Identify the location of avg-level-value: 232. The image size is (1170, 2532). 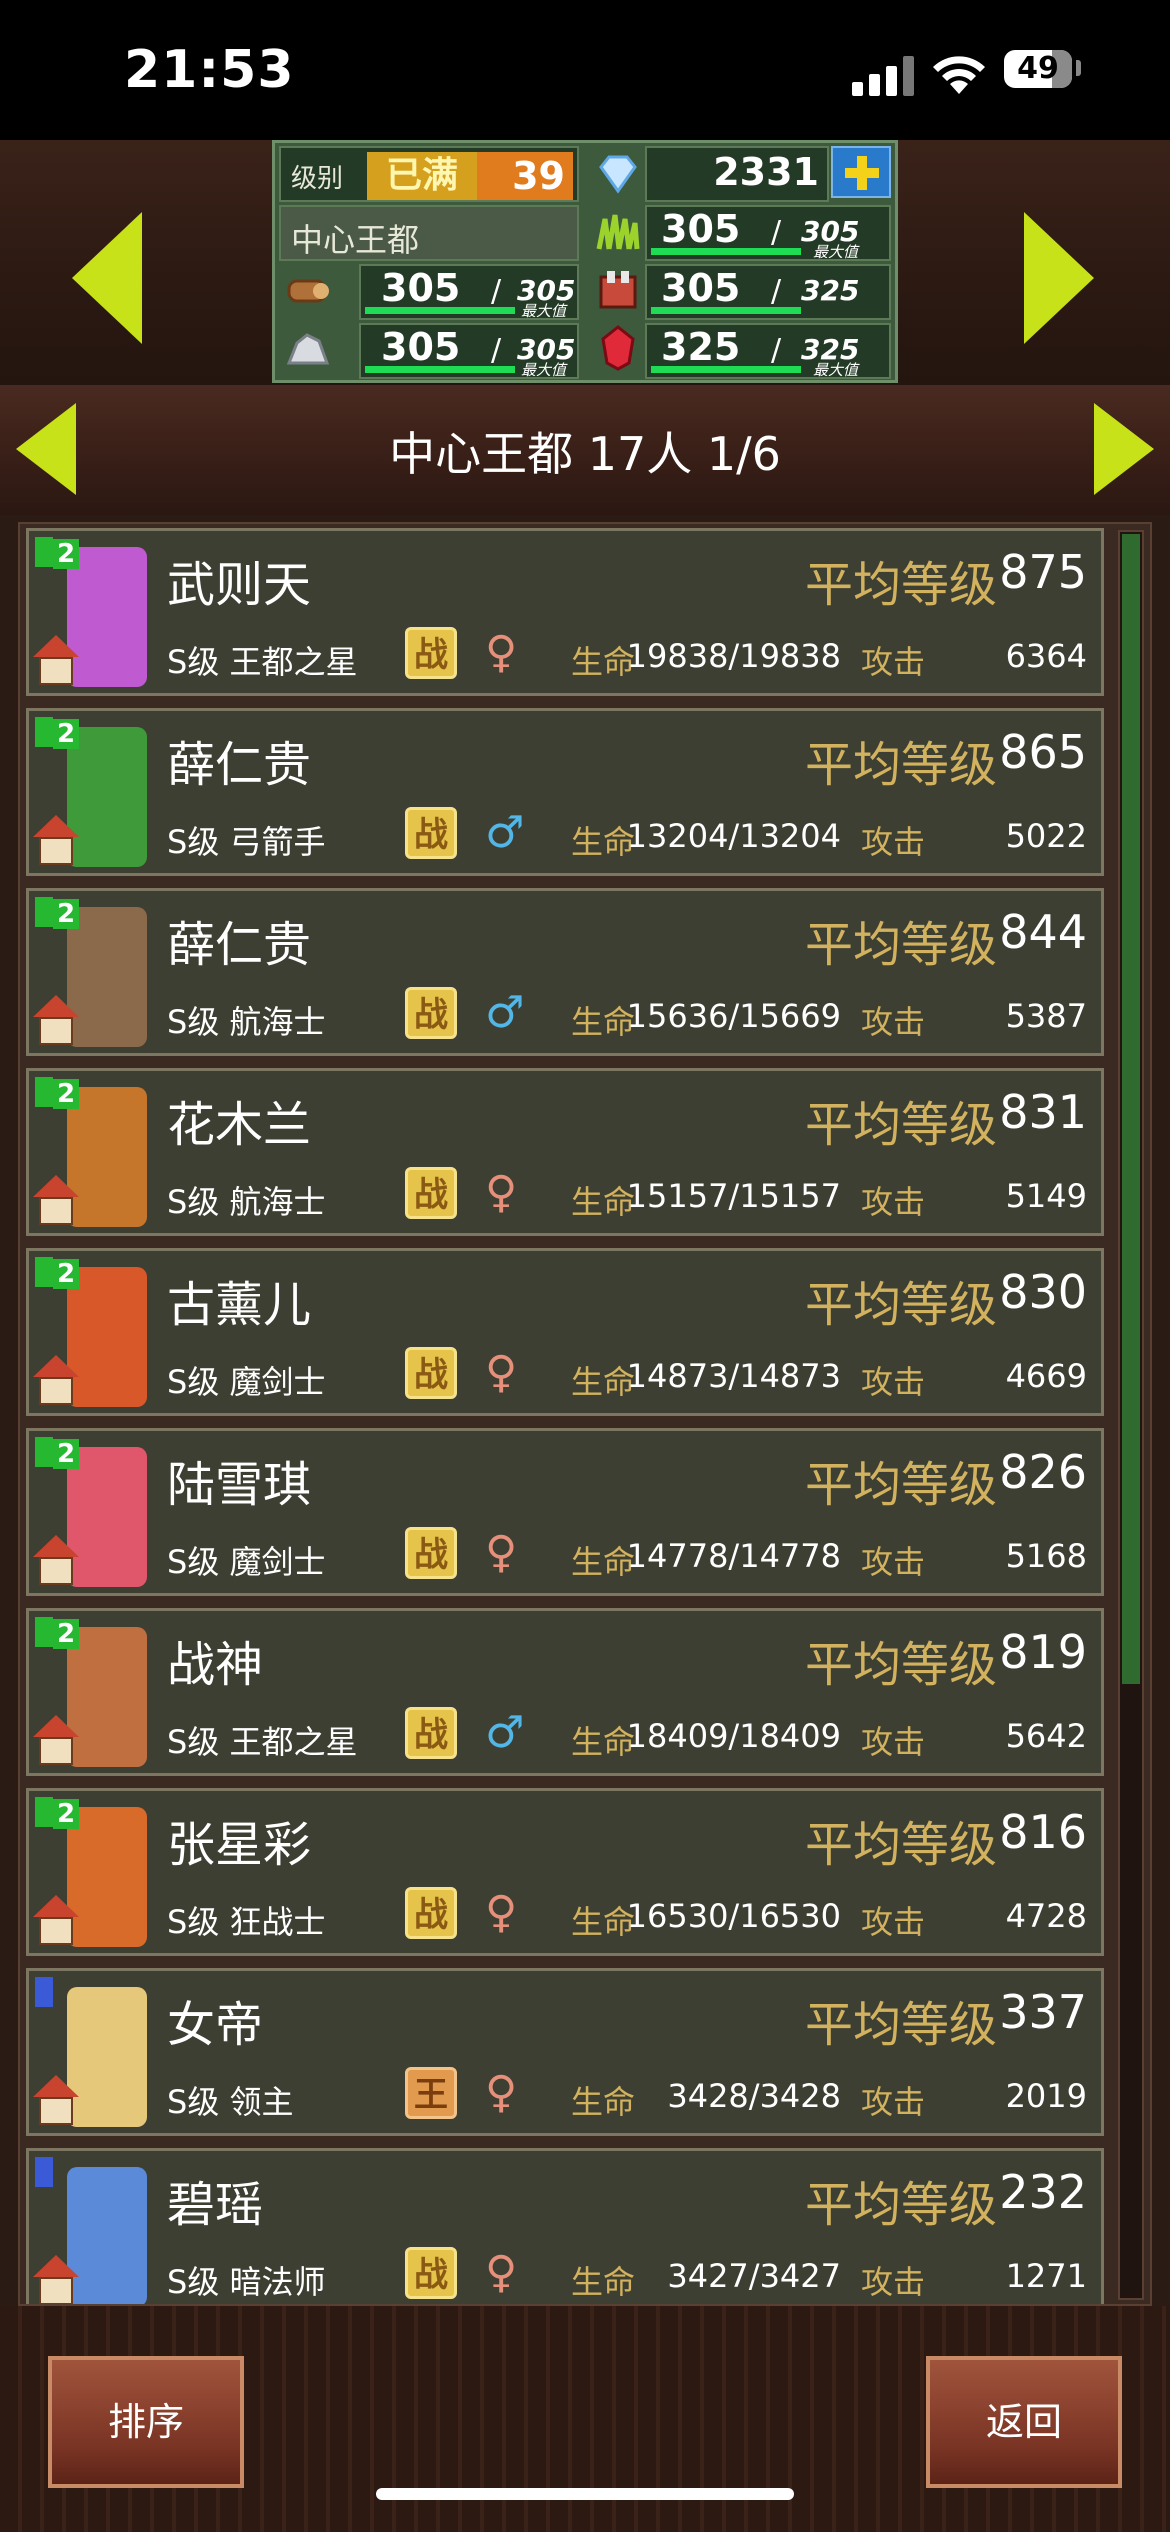
(1043, 2192).